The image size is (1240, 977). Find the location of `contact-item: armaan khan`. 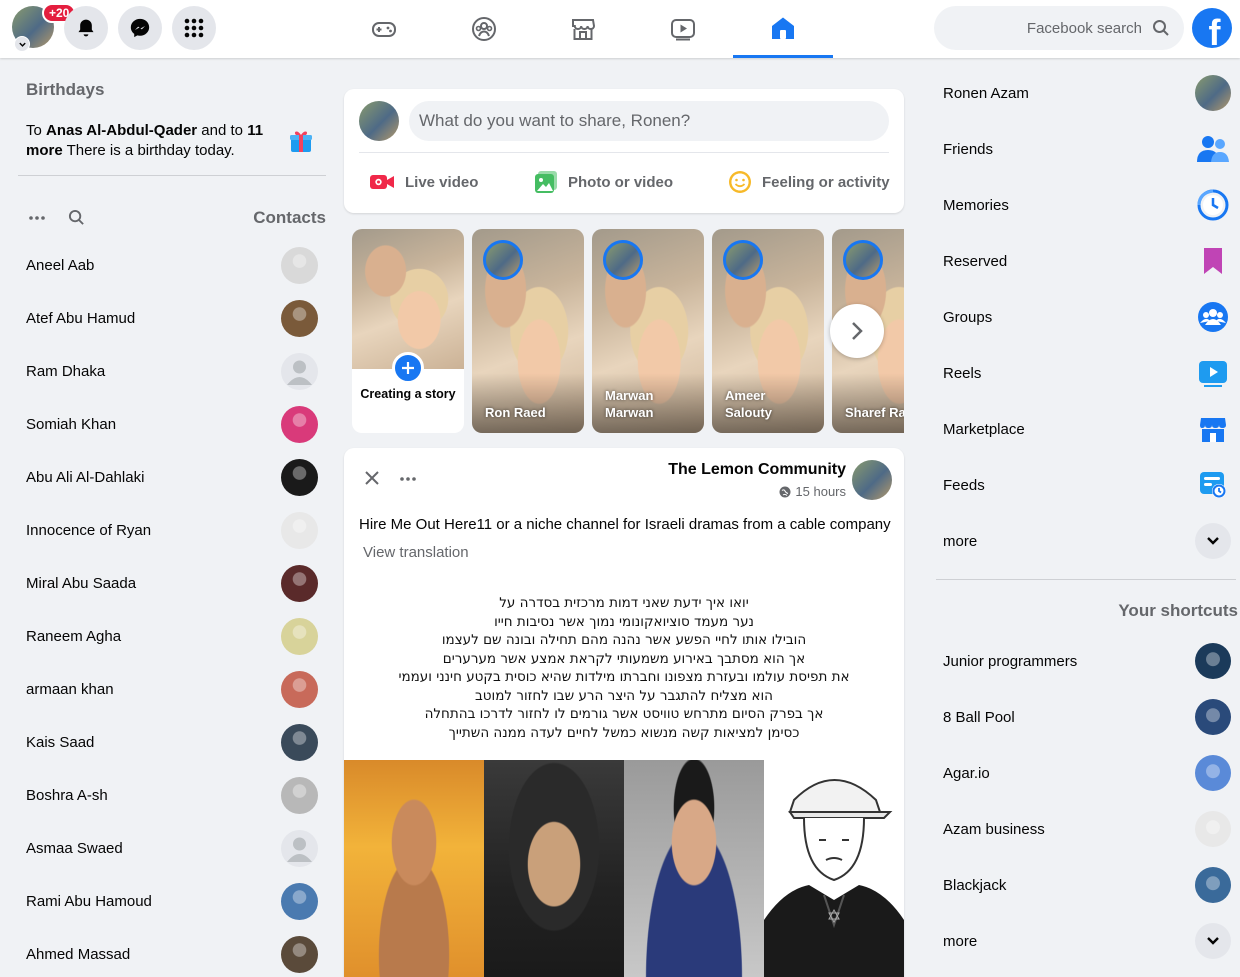

contact-item: armaan khan is located at coordinates (170, 689).